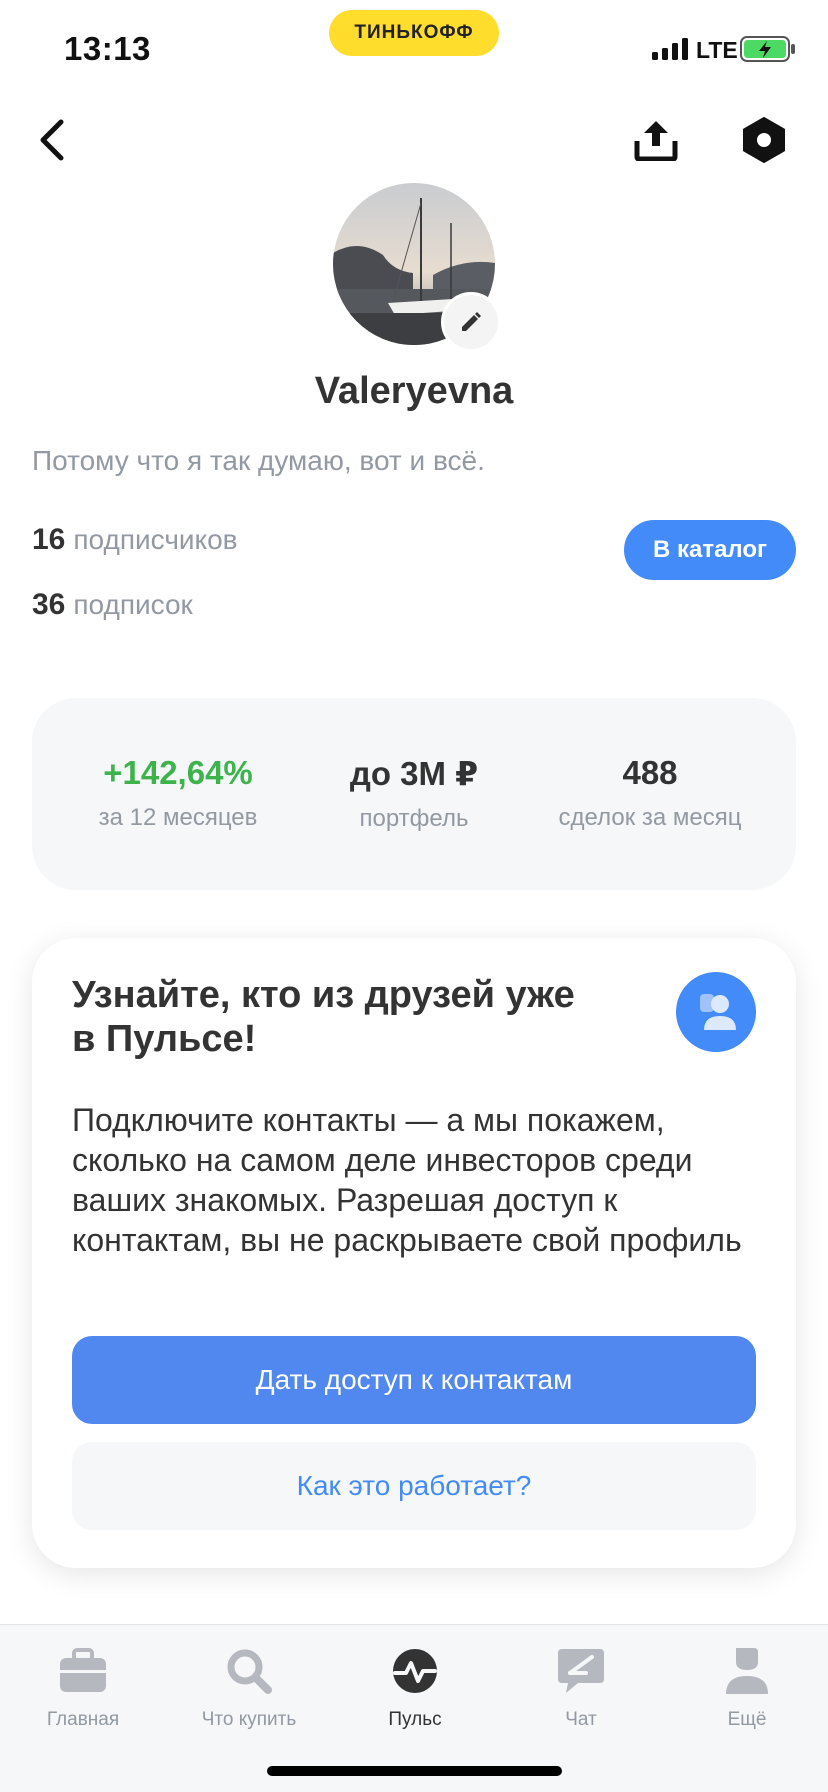  Describe the element at coordinates (49, 604) in the screenshot. I see `following-count: 36` at that location.